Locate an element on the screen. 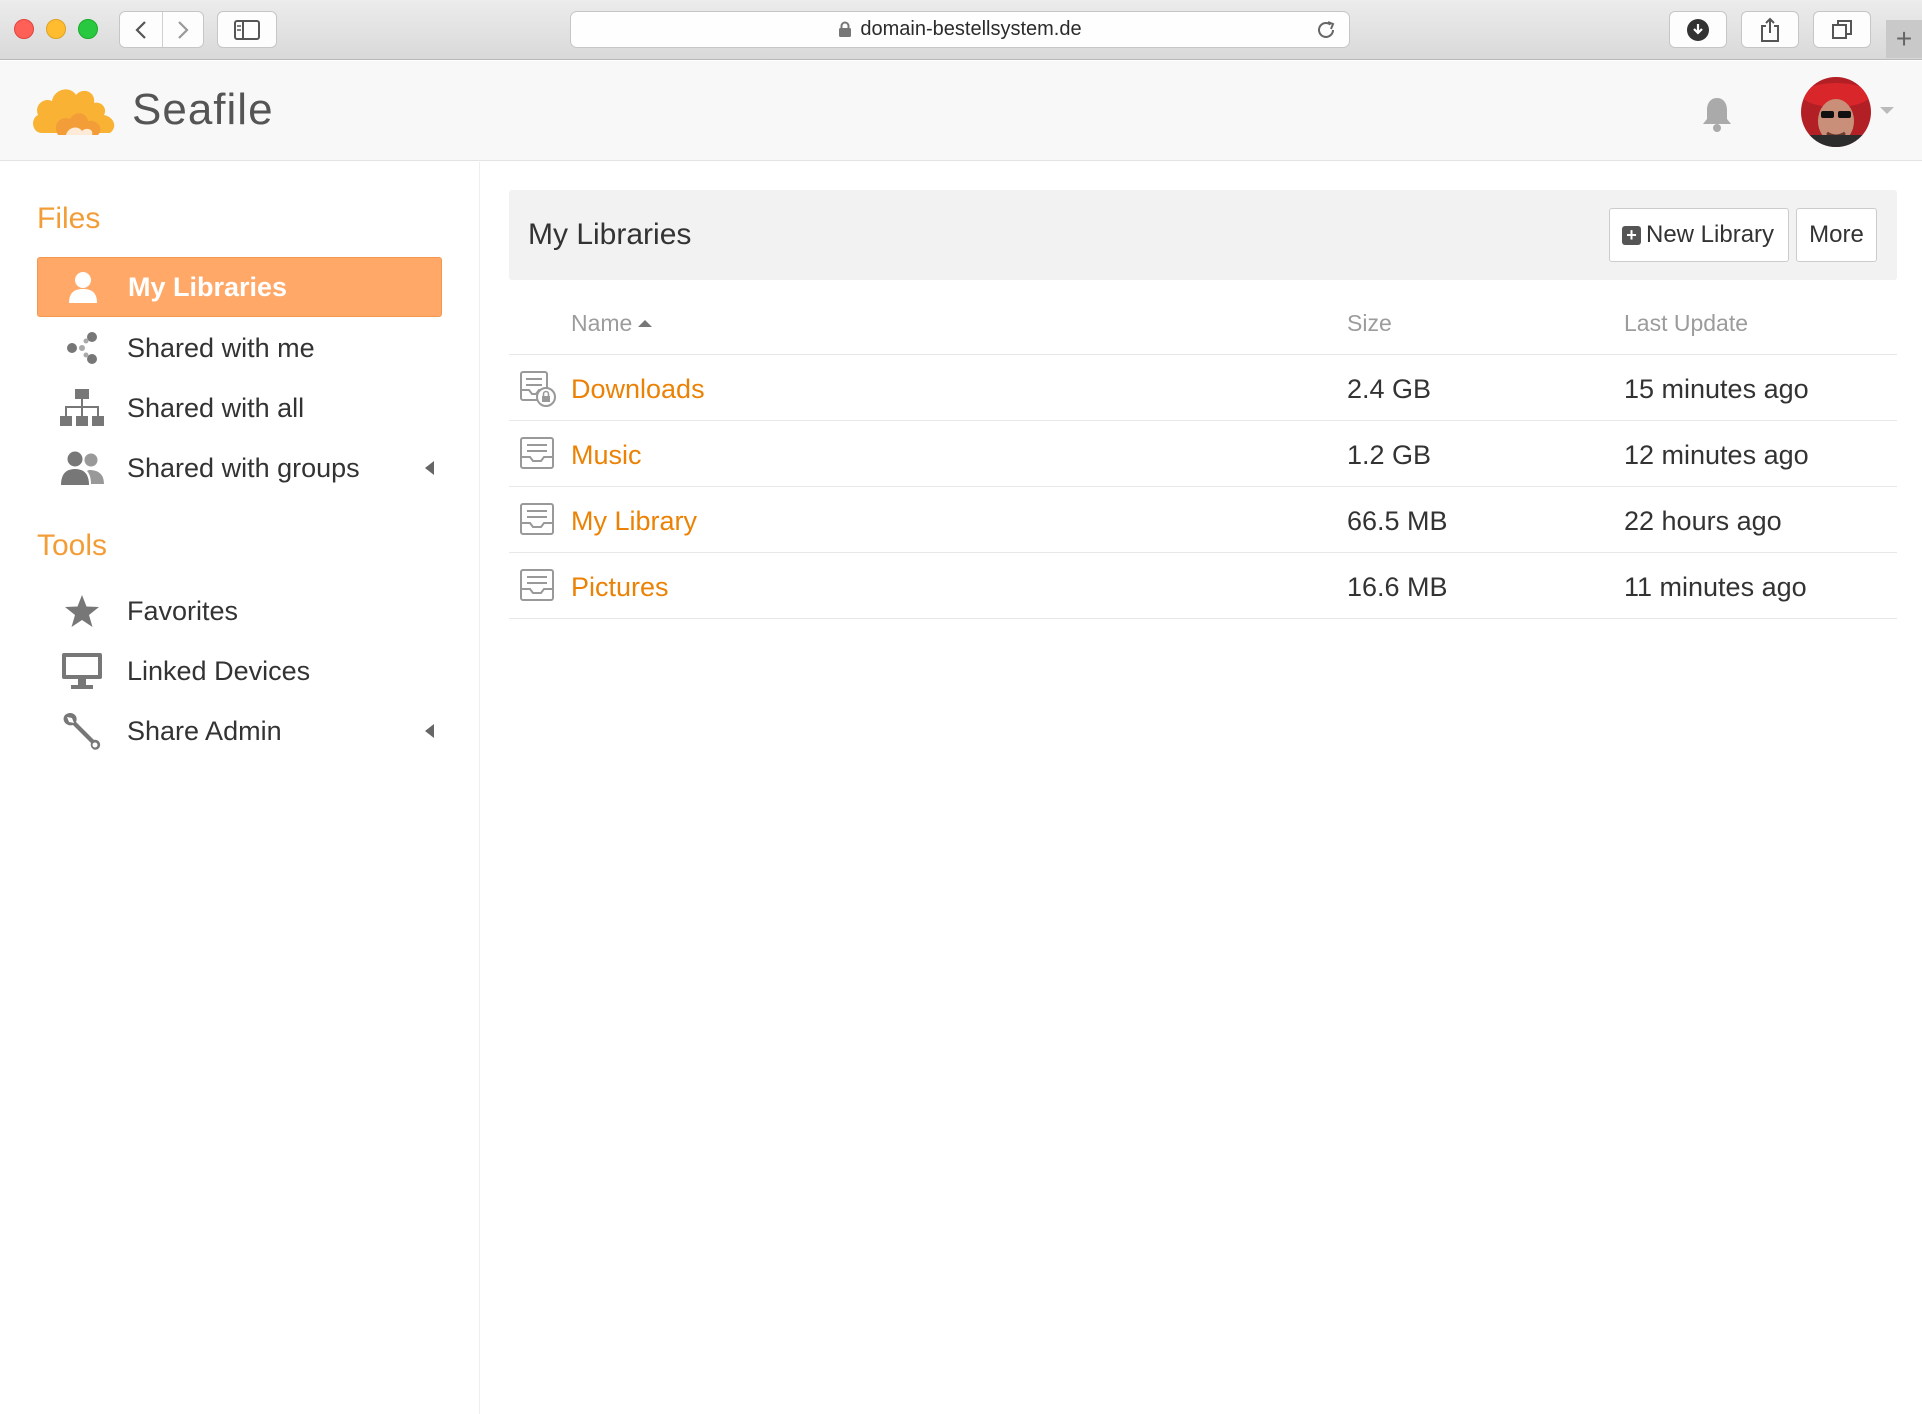  more-label: More is located at coordinates (1836, 234).